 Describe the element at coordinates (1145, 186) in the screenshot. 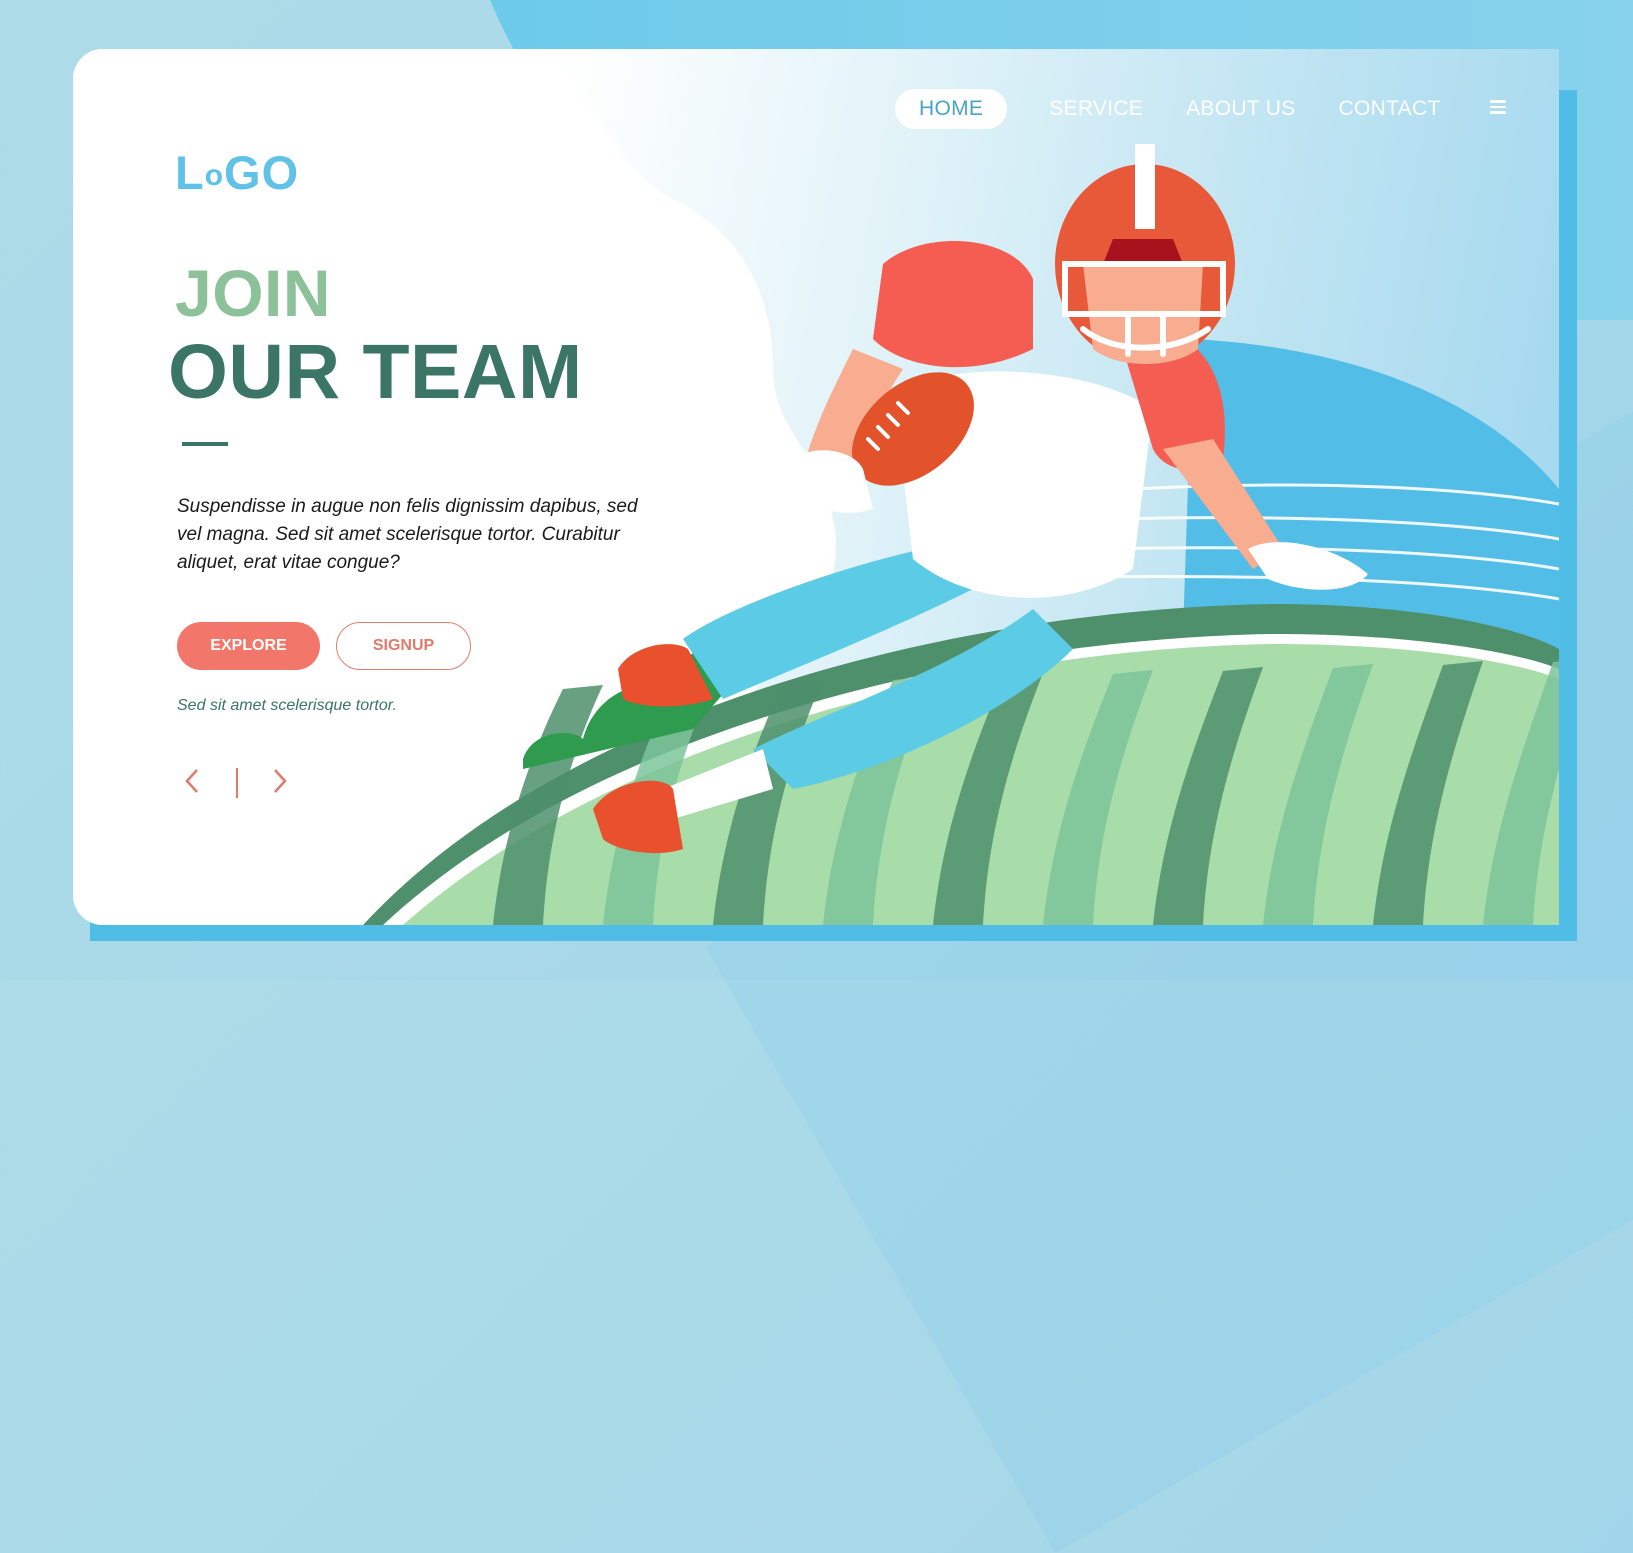

I see `helmet-stripe` at that location.